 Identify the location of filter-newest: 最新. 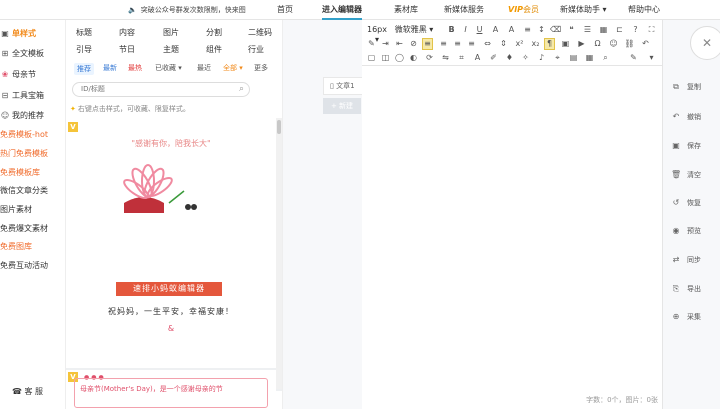
(110, 68).